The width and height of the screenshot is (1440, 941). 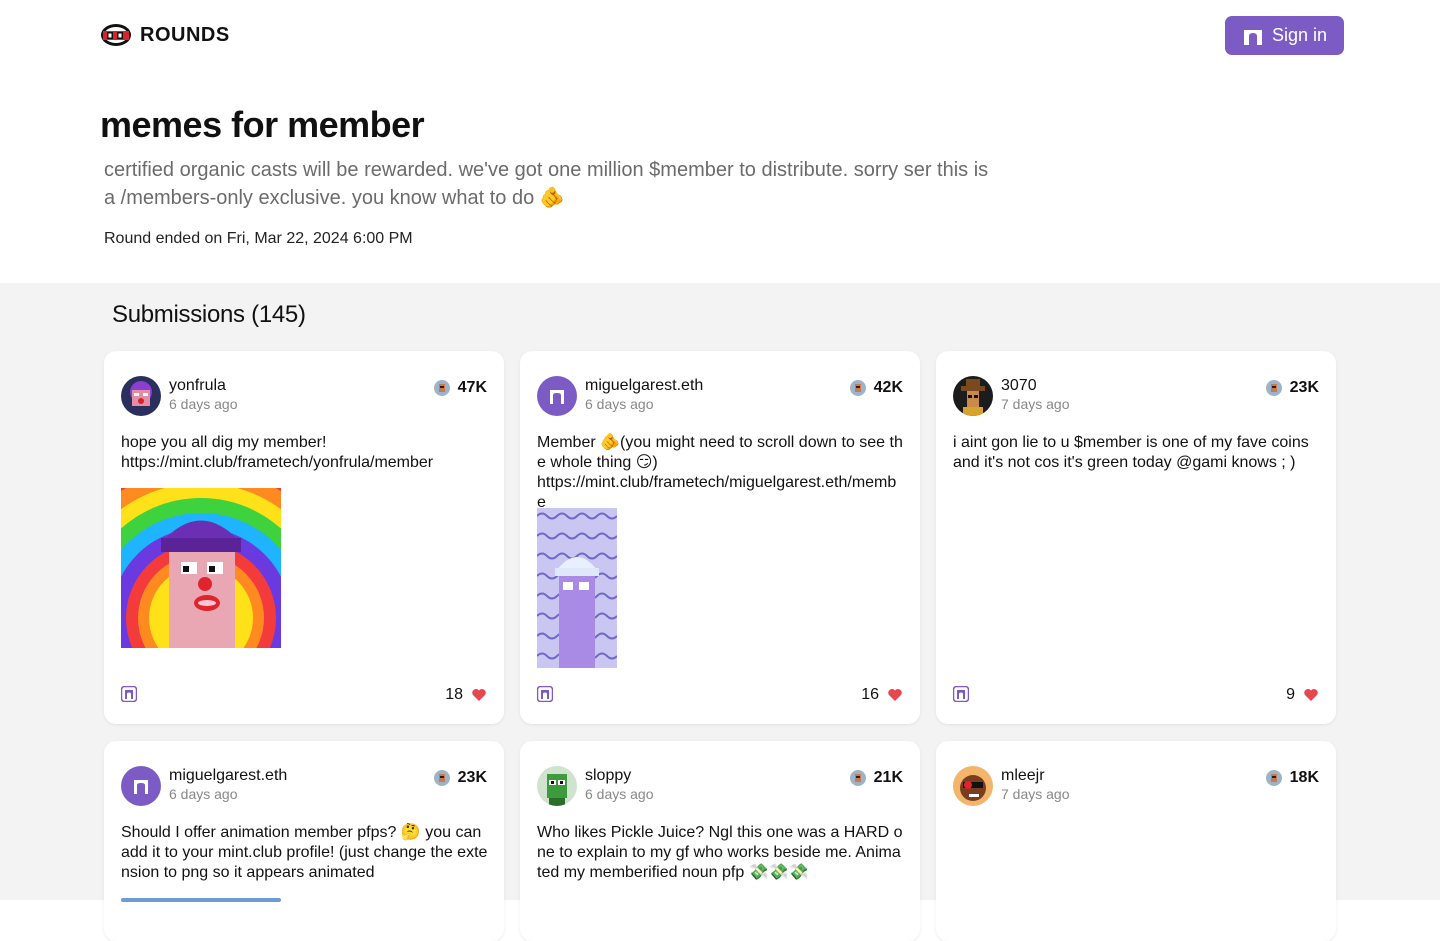 What do you see at coordinates (1299, 35) in the screenshot?
I see `sign-in-label: Sign in` at bounding box center [1299, 35].